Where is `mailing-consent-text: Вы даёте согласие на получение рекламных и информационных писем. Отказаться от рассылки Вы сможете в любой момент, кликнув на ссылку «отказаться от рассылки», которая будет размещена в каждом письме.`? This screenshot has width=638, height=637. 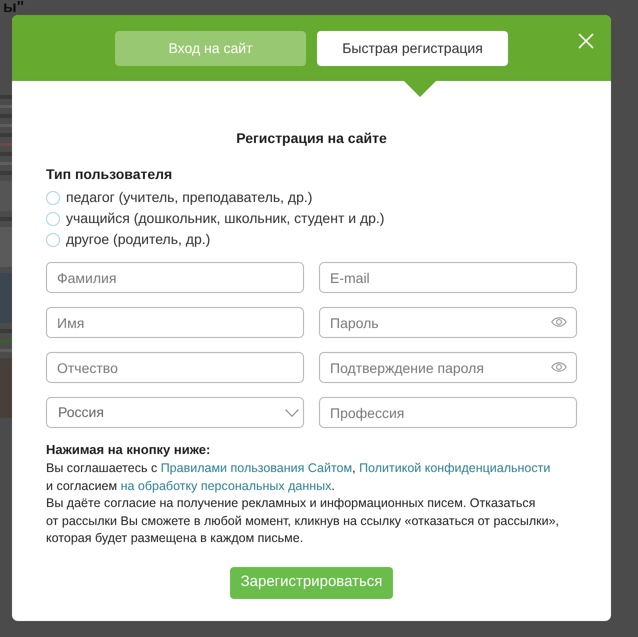
mailing-consent-text: Вы даёте согласие на получение рекламных и информационных писем. Отказаться от рассылки Вы сможете в любой момент, кликнув на ссылку «отказаться от рассылки», которая будет размещена в каждом письме. is located at coordinates (303, 521).